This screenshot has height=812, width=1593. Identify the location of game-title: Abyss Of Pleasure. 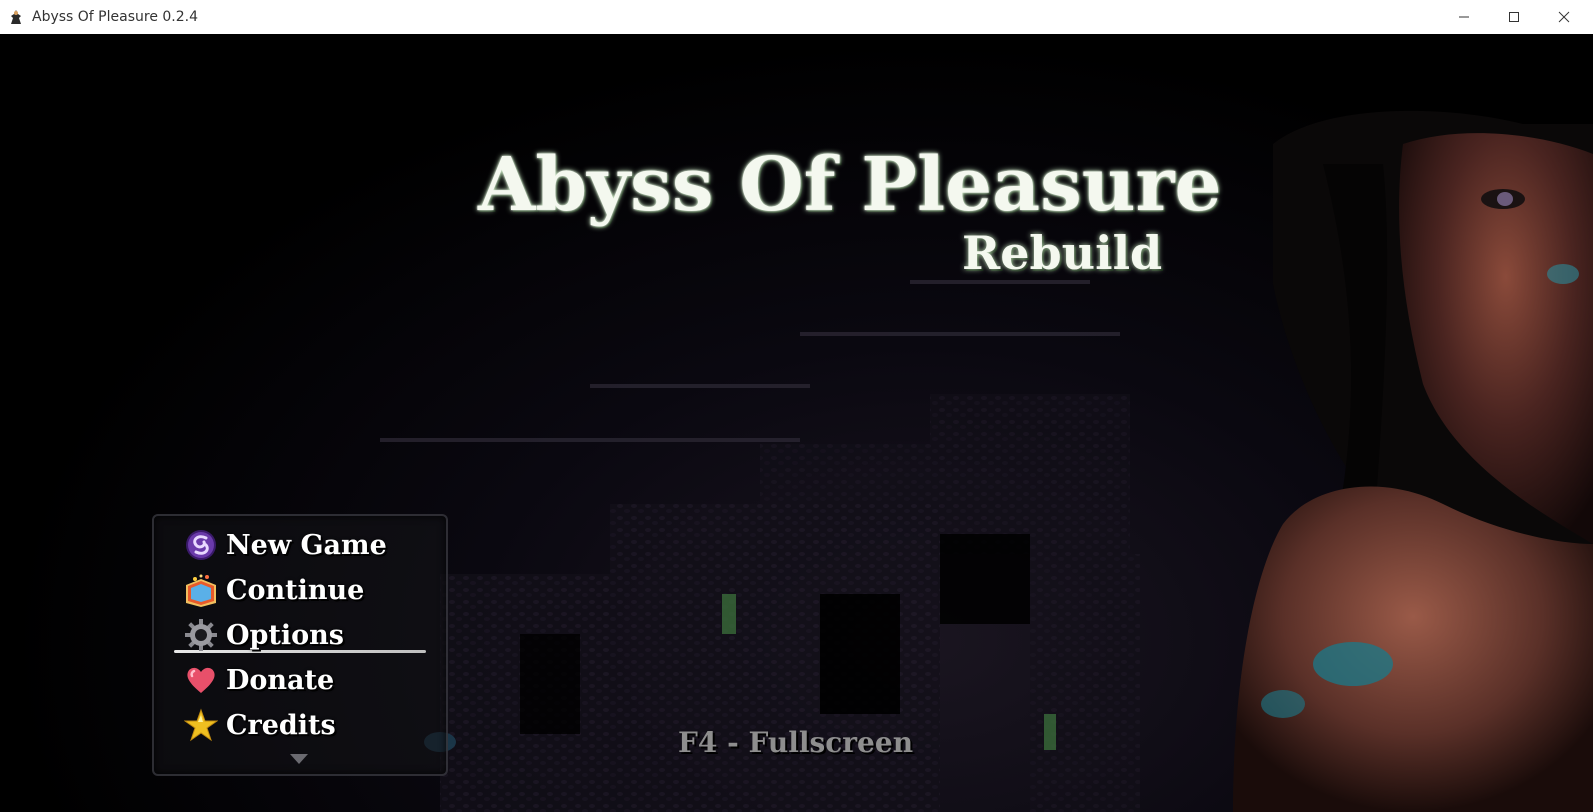
(850, 185).